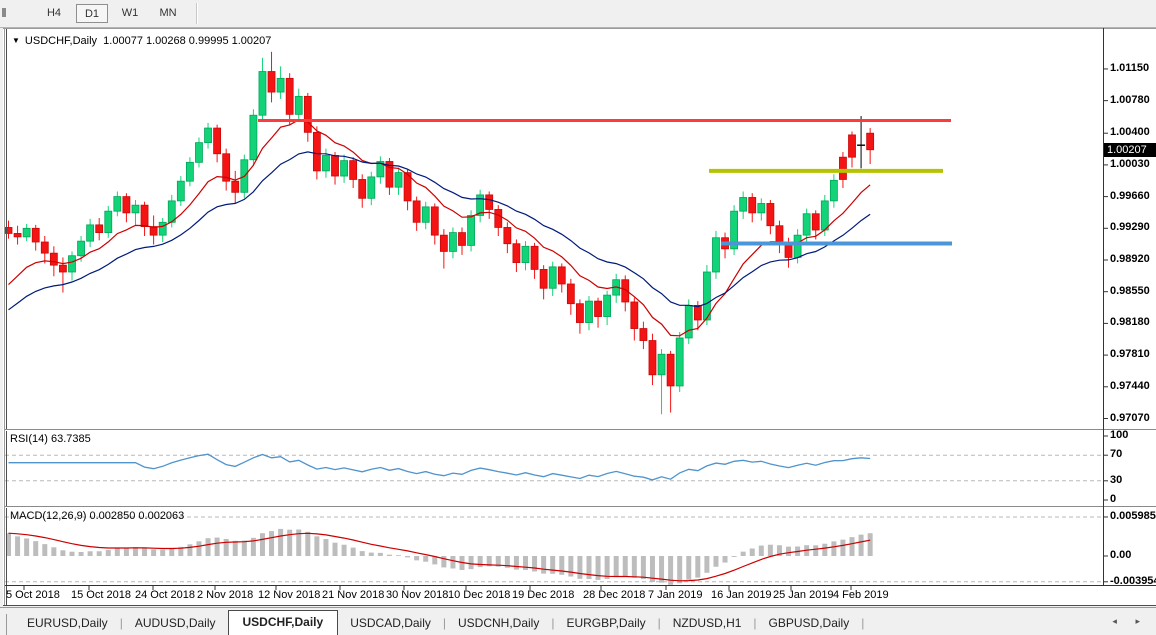 Image resolution: width=1156 pixels, height=635 pixels. I want to click on rsi-axis-label: 30, so click(1116, 479).